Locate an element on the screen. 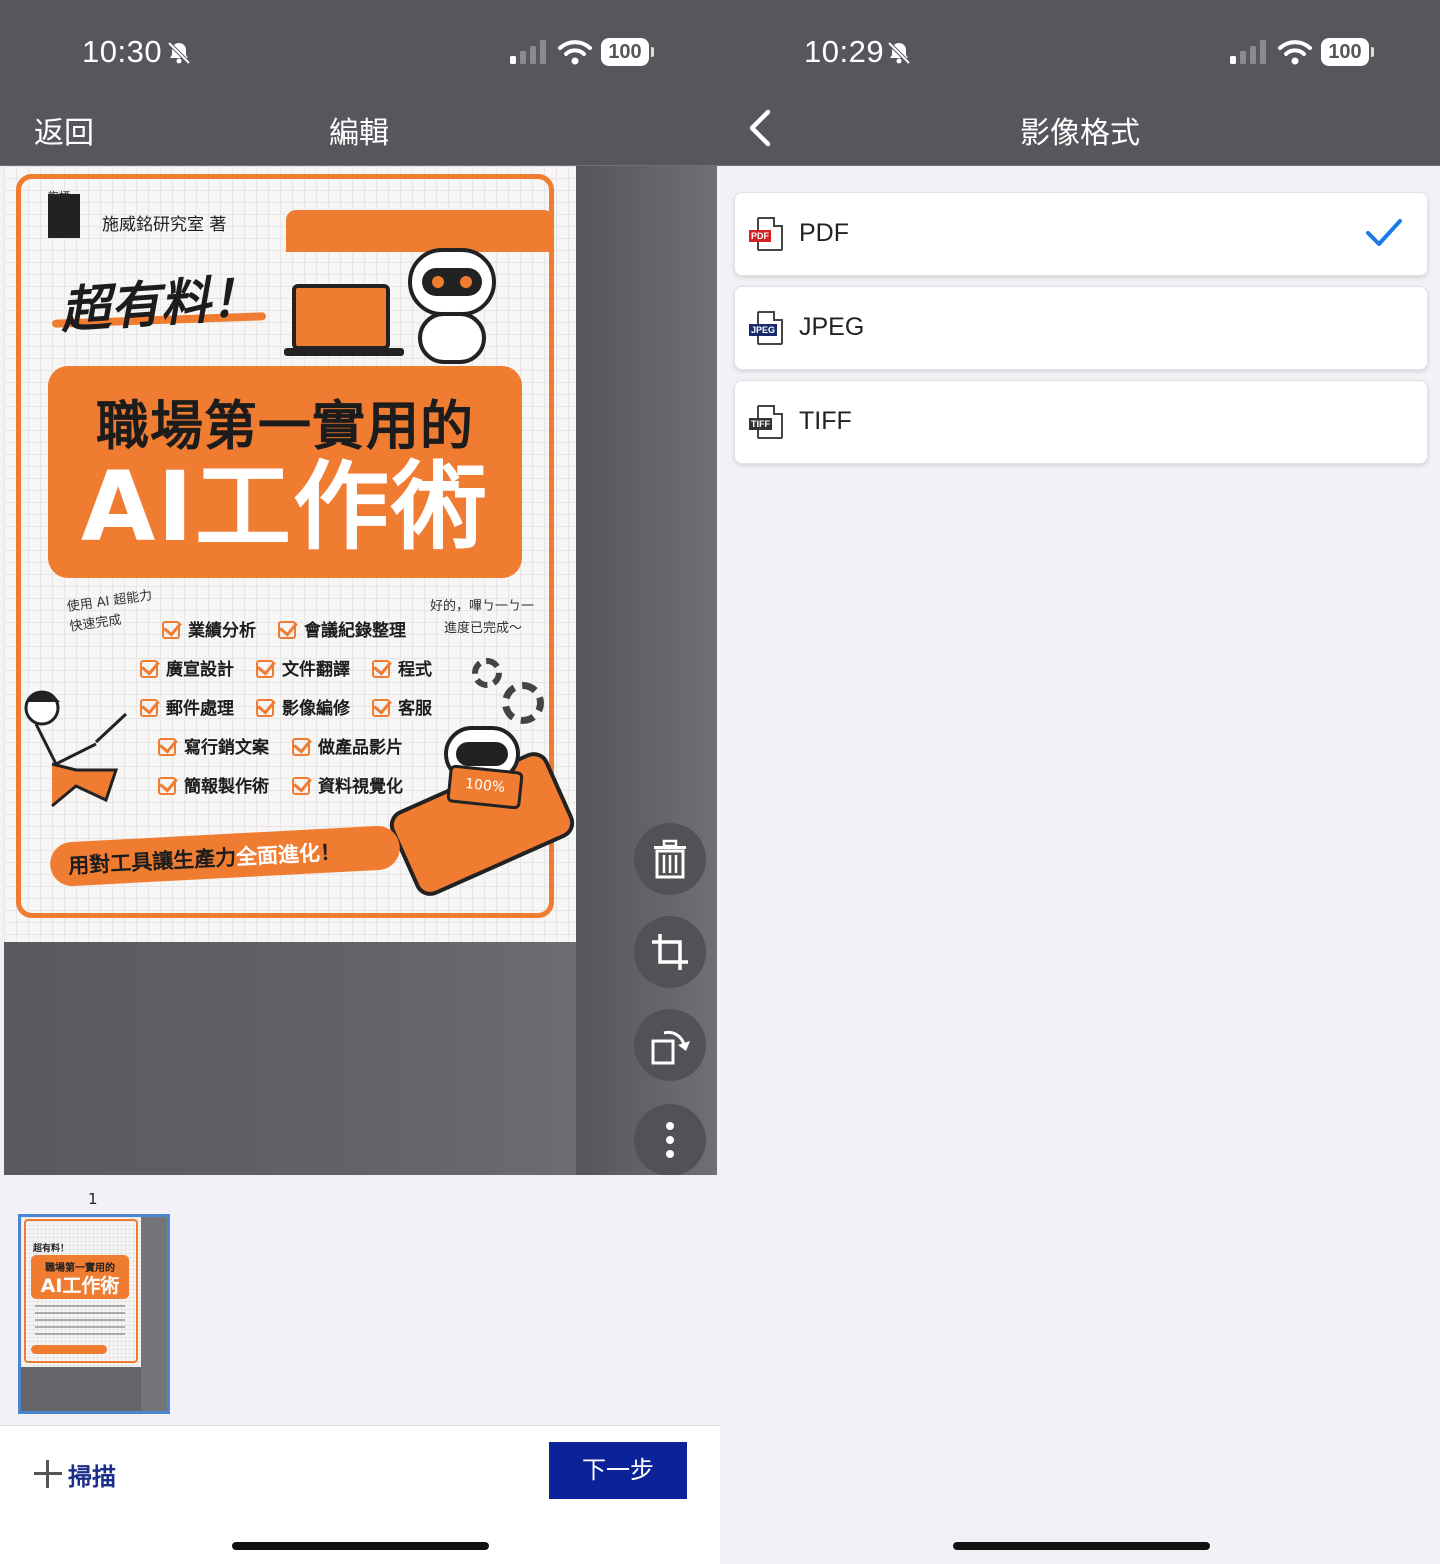 The width and height of the screenshot is (1440, 1564). skill-item: 廣宣設計 is located at coordinates (187, 667).